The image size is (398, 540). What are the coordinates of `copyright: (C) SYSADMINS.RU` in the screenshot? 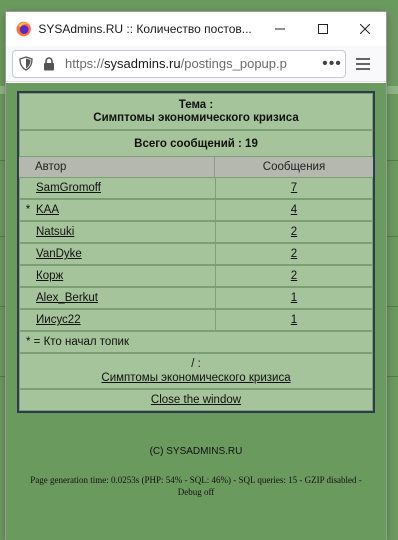 It's located at (196, 451).